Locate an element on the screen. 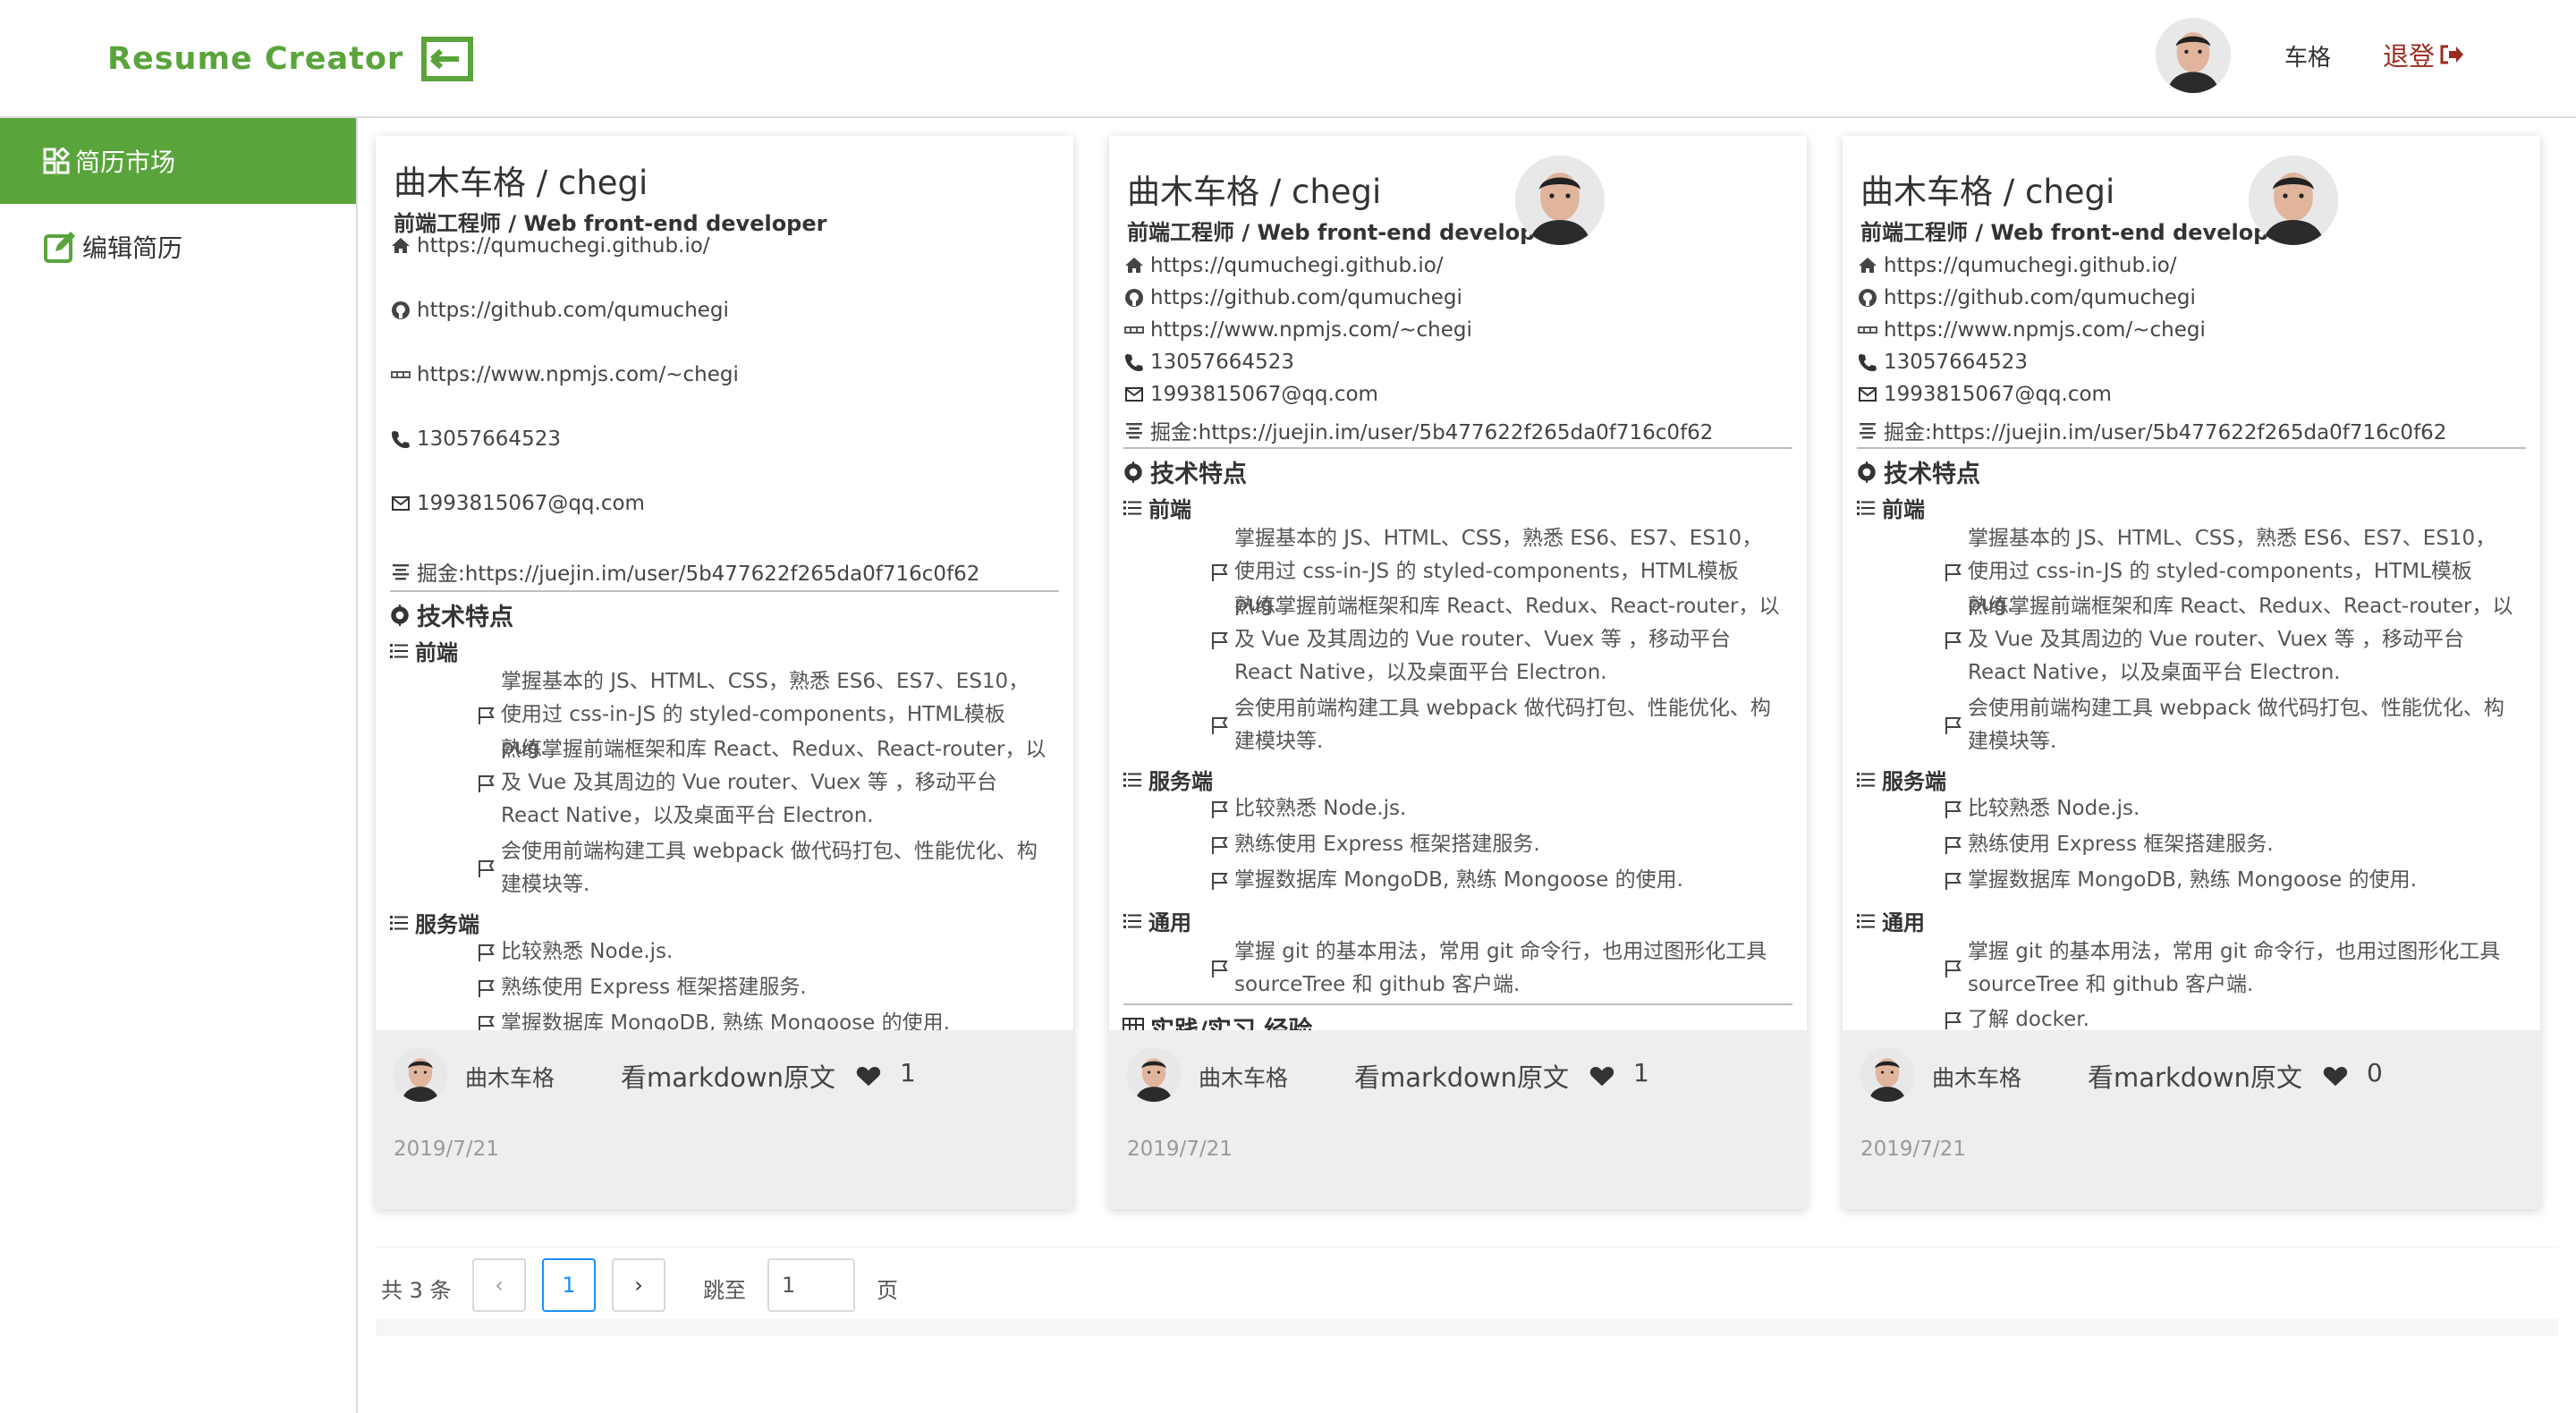 This screenshot has width=2576, height=1413. list-item-text: 比较熟悉 Node.js. is located at coordinates (587, 951).